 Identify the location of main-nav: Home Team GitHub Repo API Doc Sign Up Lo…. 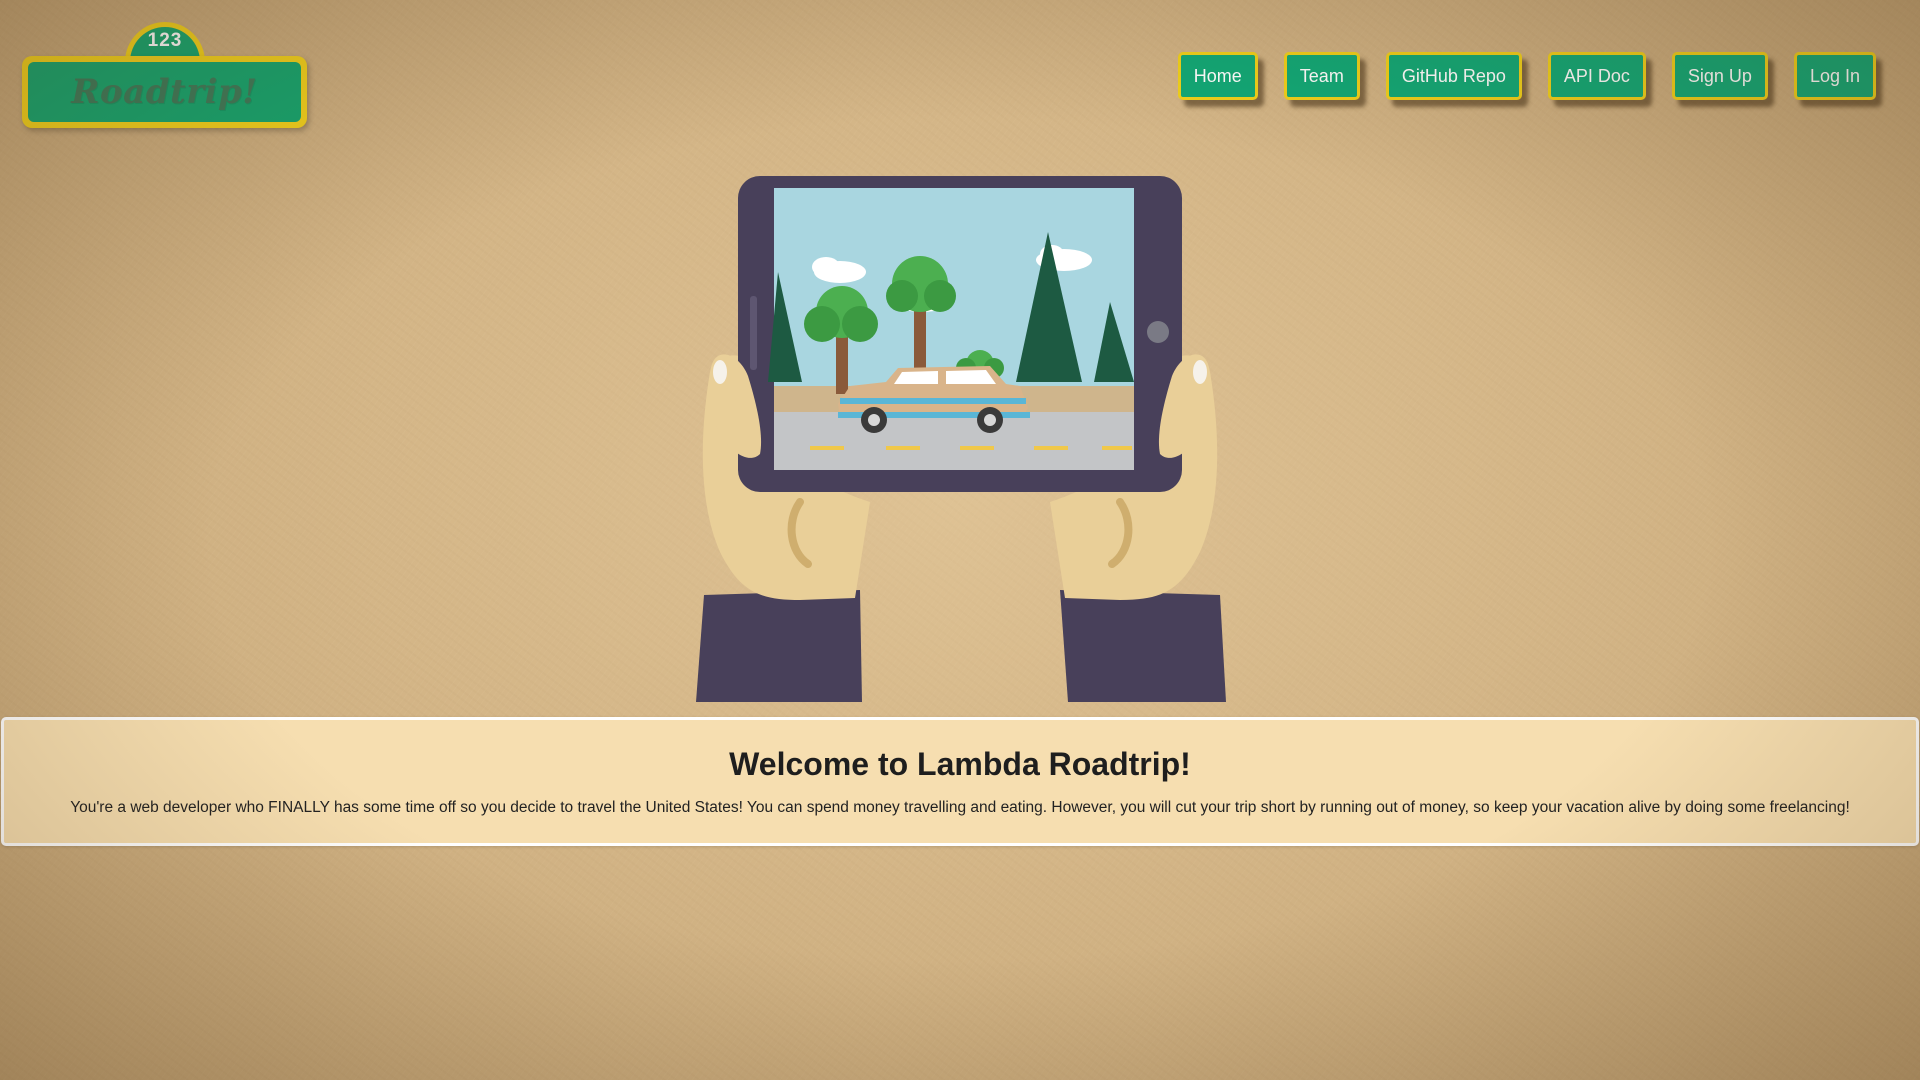
(1526, 76).